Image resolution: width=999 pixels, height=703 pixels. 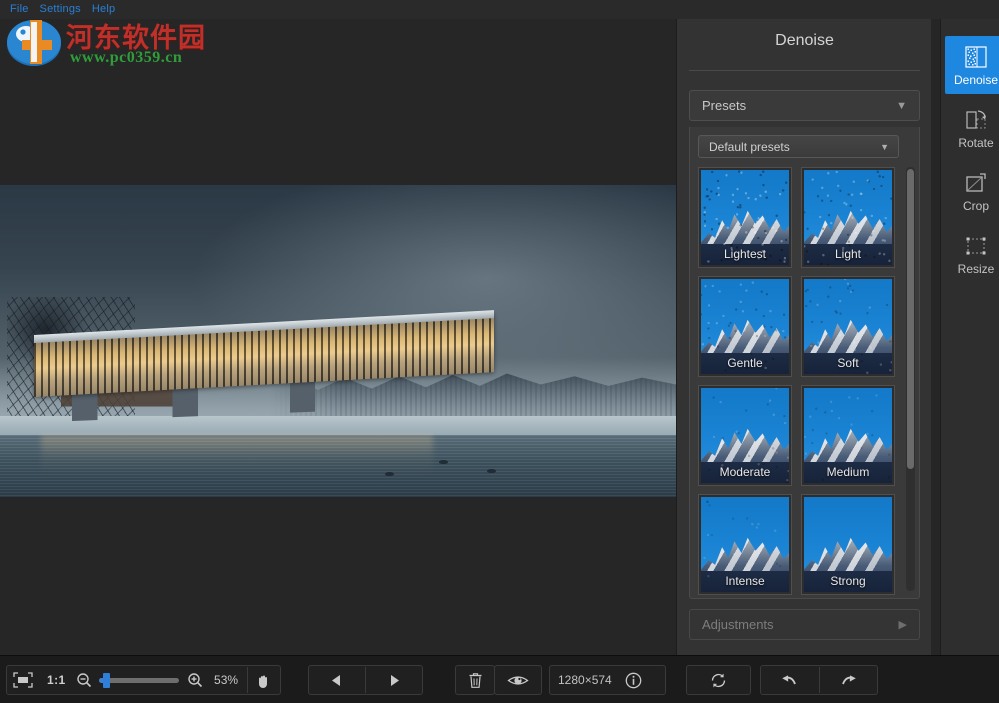 I want to click on tool-rotate: Rotate, so click(x=972, y=128).